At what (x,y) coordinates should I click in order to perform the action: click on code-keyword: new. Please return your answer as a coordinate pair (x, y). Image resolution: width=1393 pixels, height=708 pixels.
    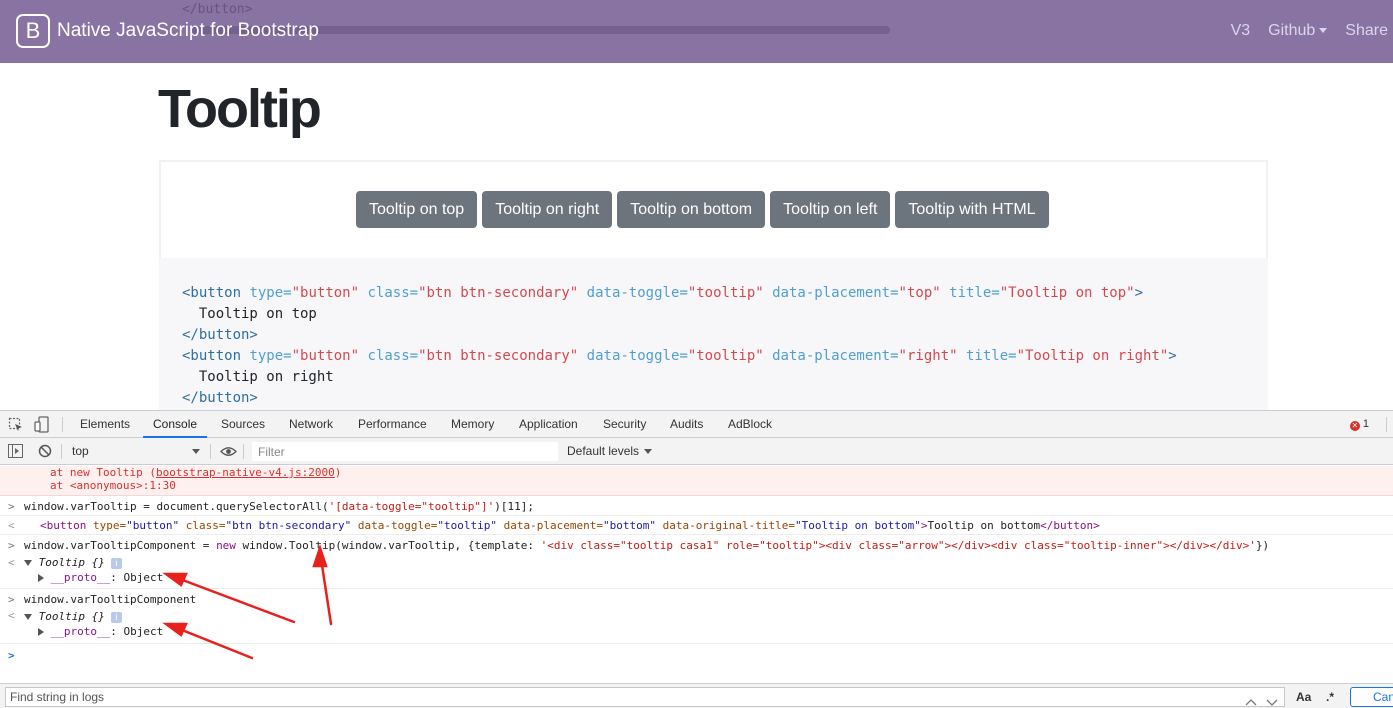
    Looking at the image, I should click on (226, 545).